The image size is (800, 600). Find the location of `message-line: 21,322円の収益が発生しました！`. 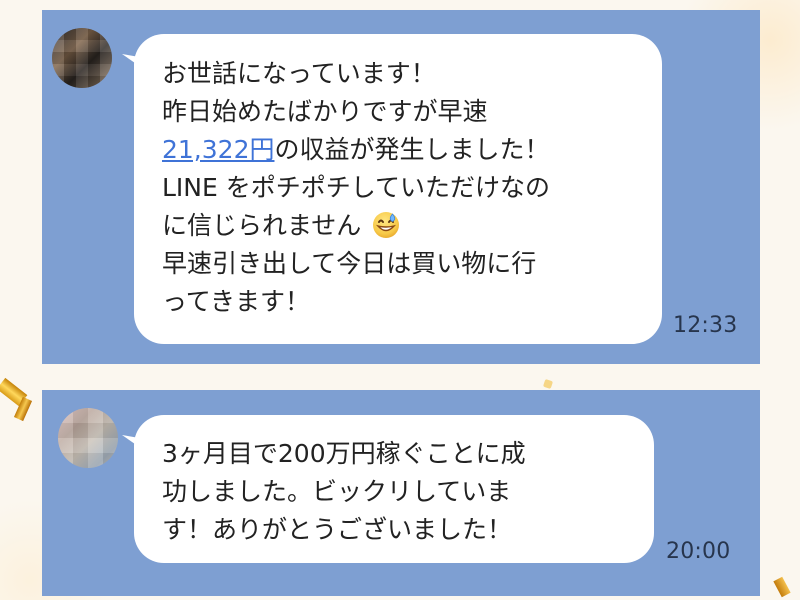

message-line: 21,322円の収益が発生しました！ is located at coordinates (399, 150).